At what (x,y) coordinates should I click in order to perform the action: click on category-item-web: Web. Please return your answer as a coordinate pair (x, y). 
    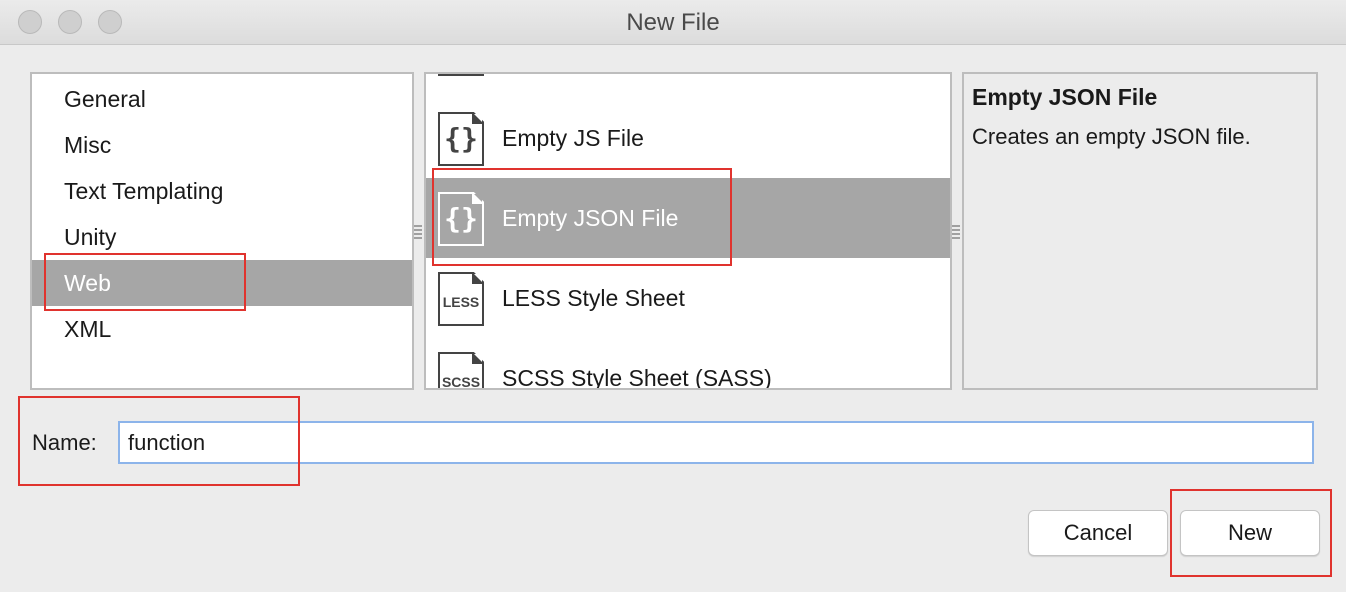
    Looking at the image, I should click on (222, 283).